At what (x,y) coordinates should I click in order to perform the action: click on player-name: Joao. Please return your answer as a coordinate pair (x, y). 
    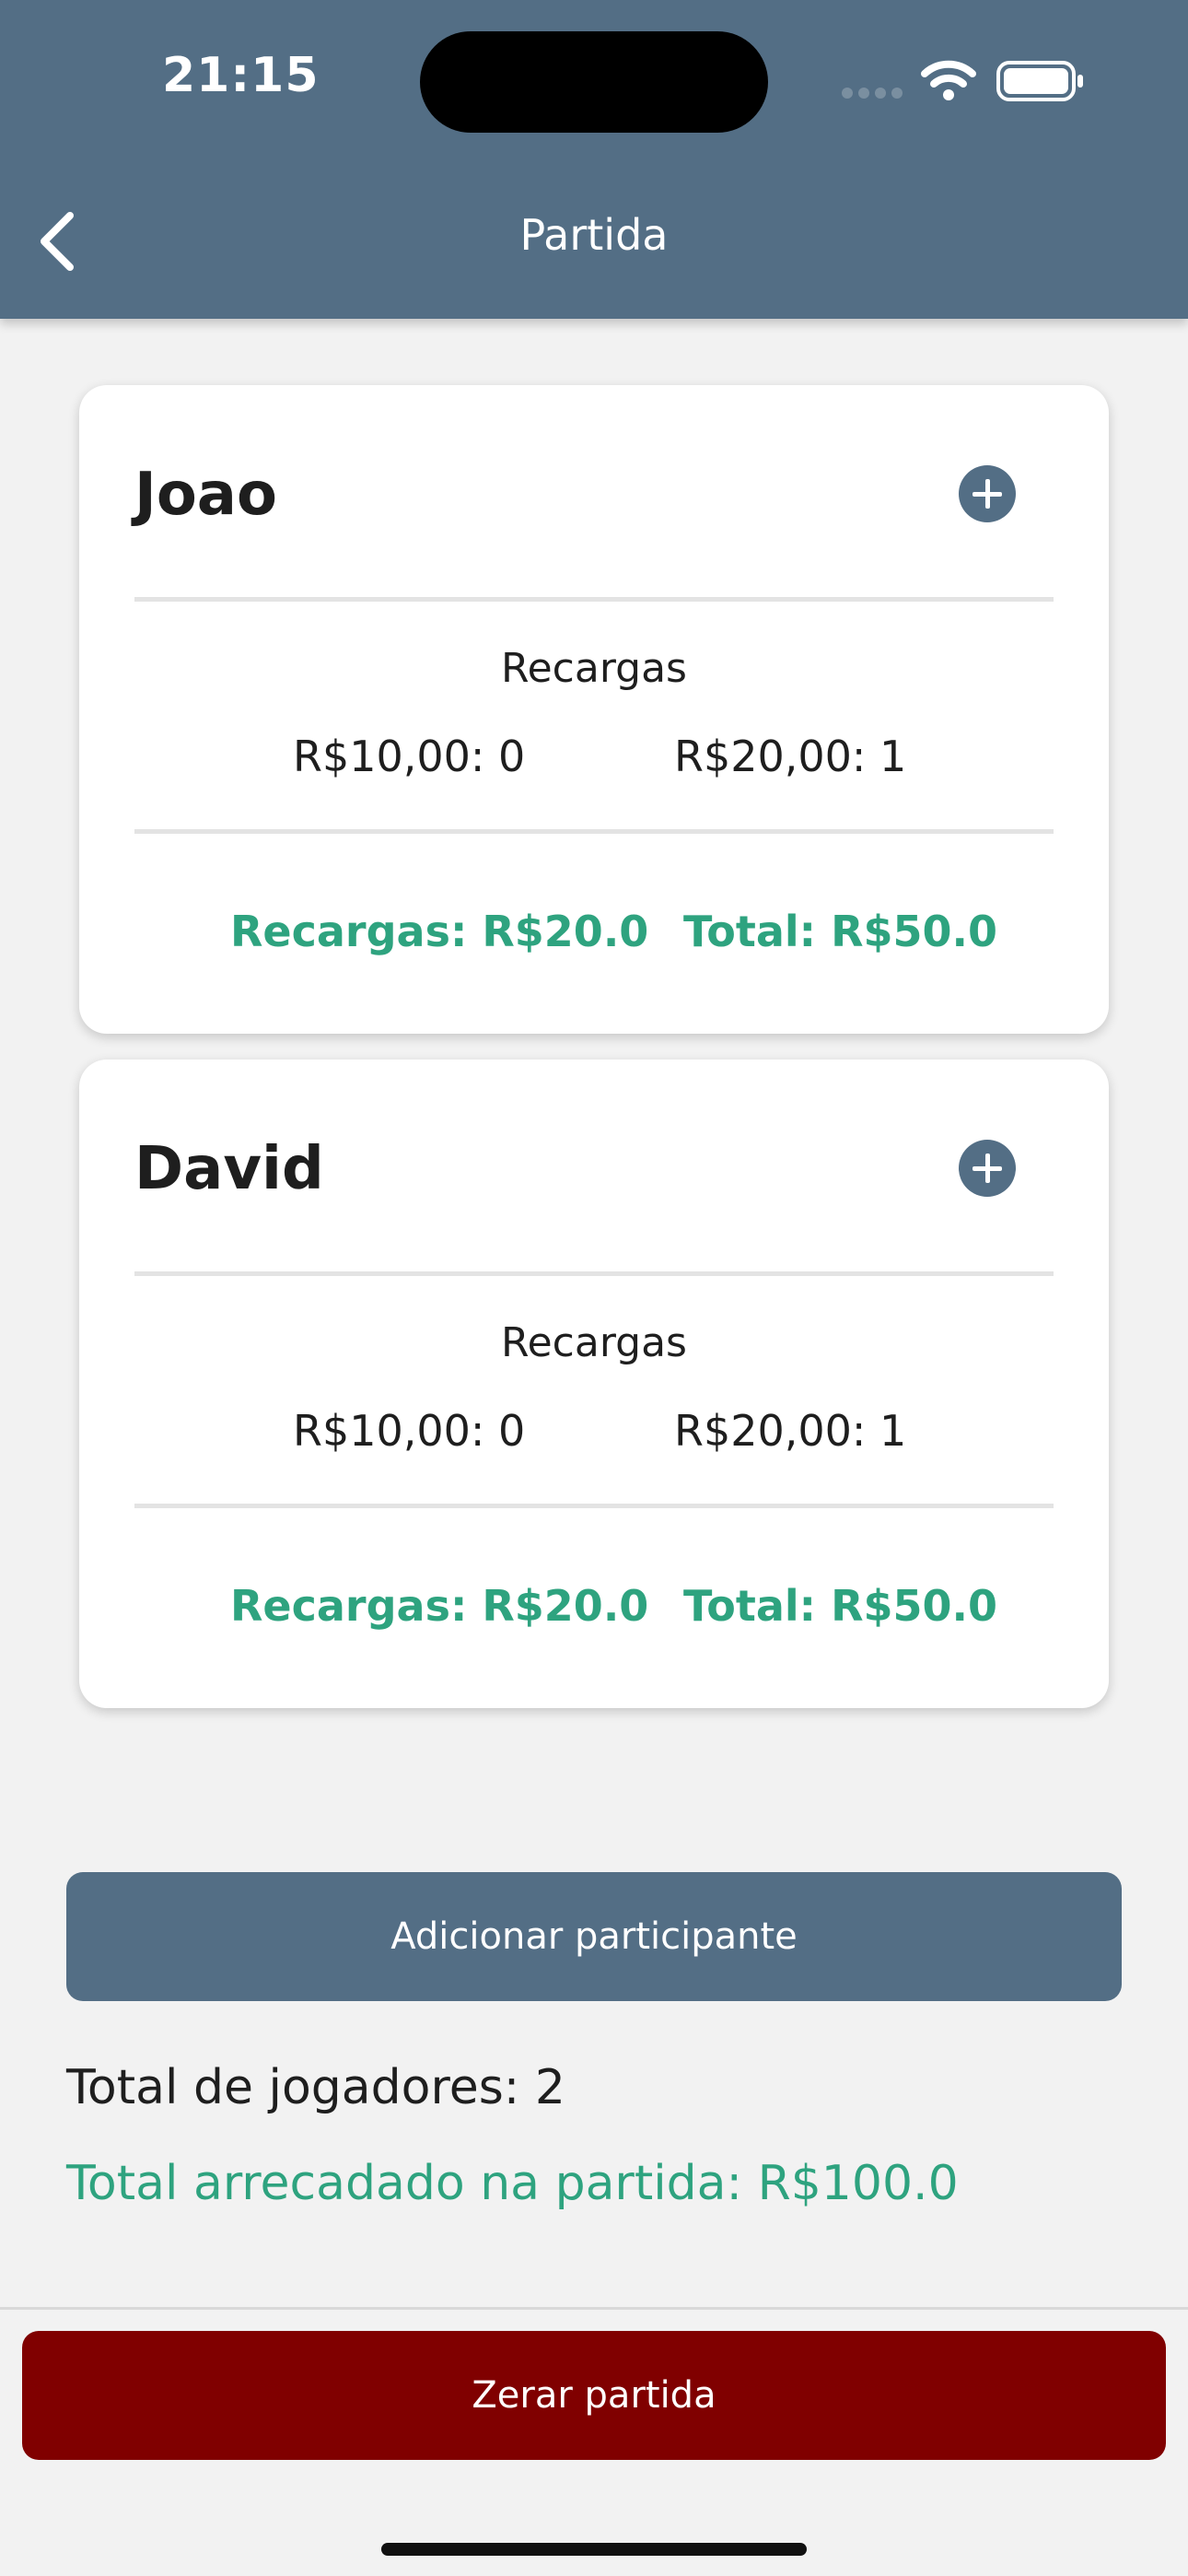
    Looking at the image, I should click on (205, 495).